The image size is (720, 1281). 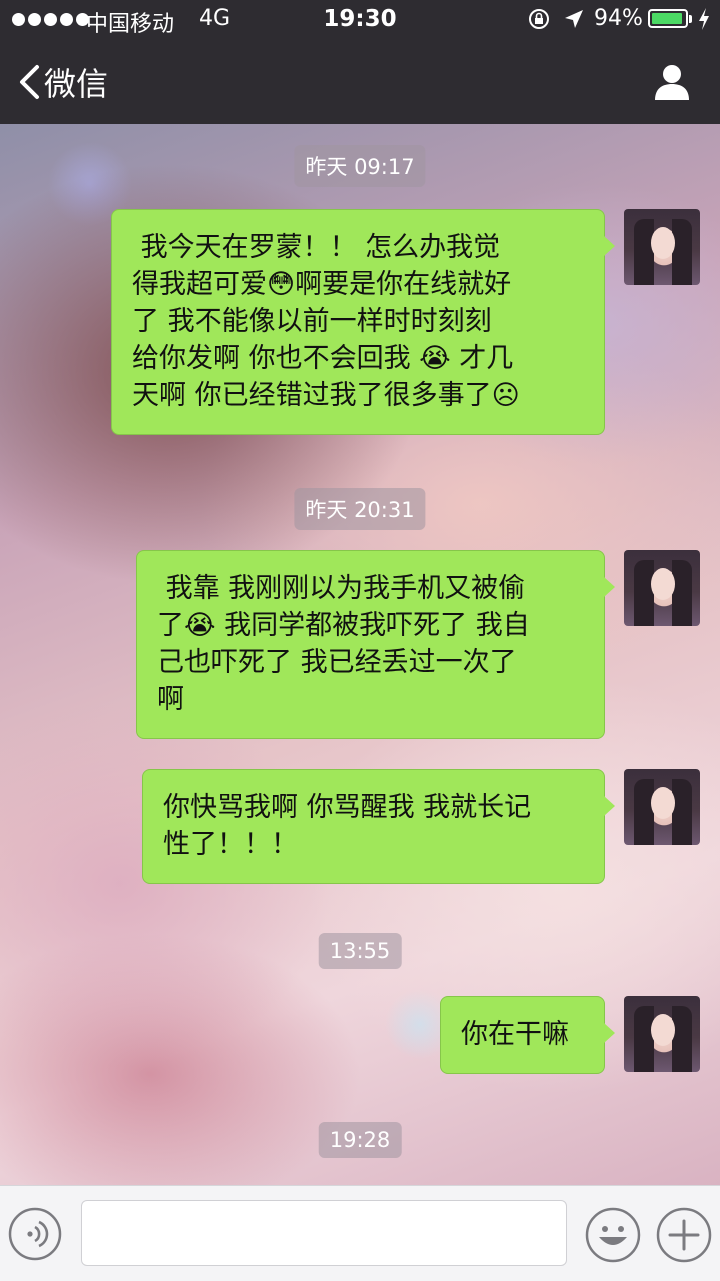 What do you see at coordinates (690, 19) in the screenshot?
I see `battery-tip` at bounding box center [690, 19].